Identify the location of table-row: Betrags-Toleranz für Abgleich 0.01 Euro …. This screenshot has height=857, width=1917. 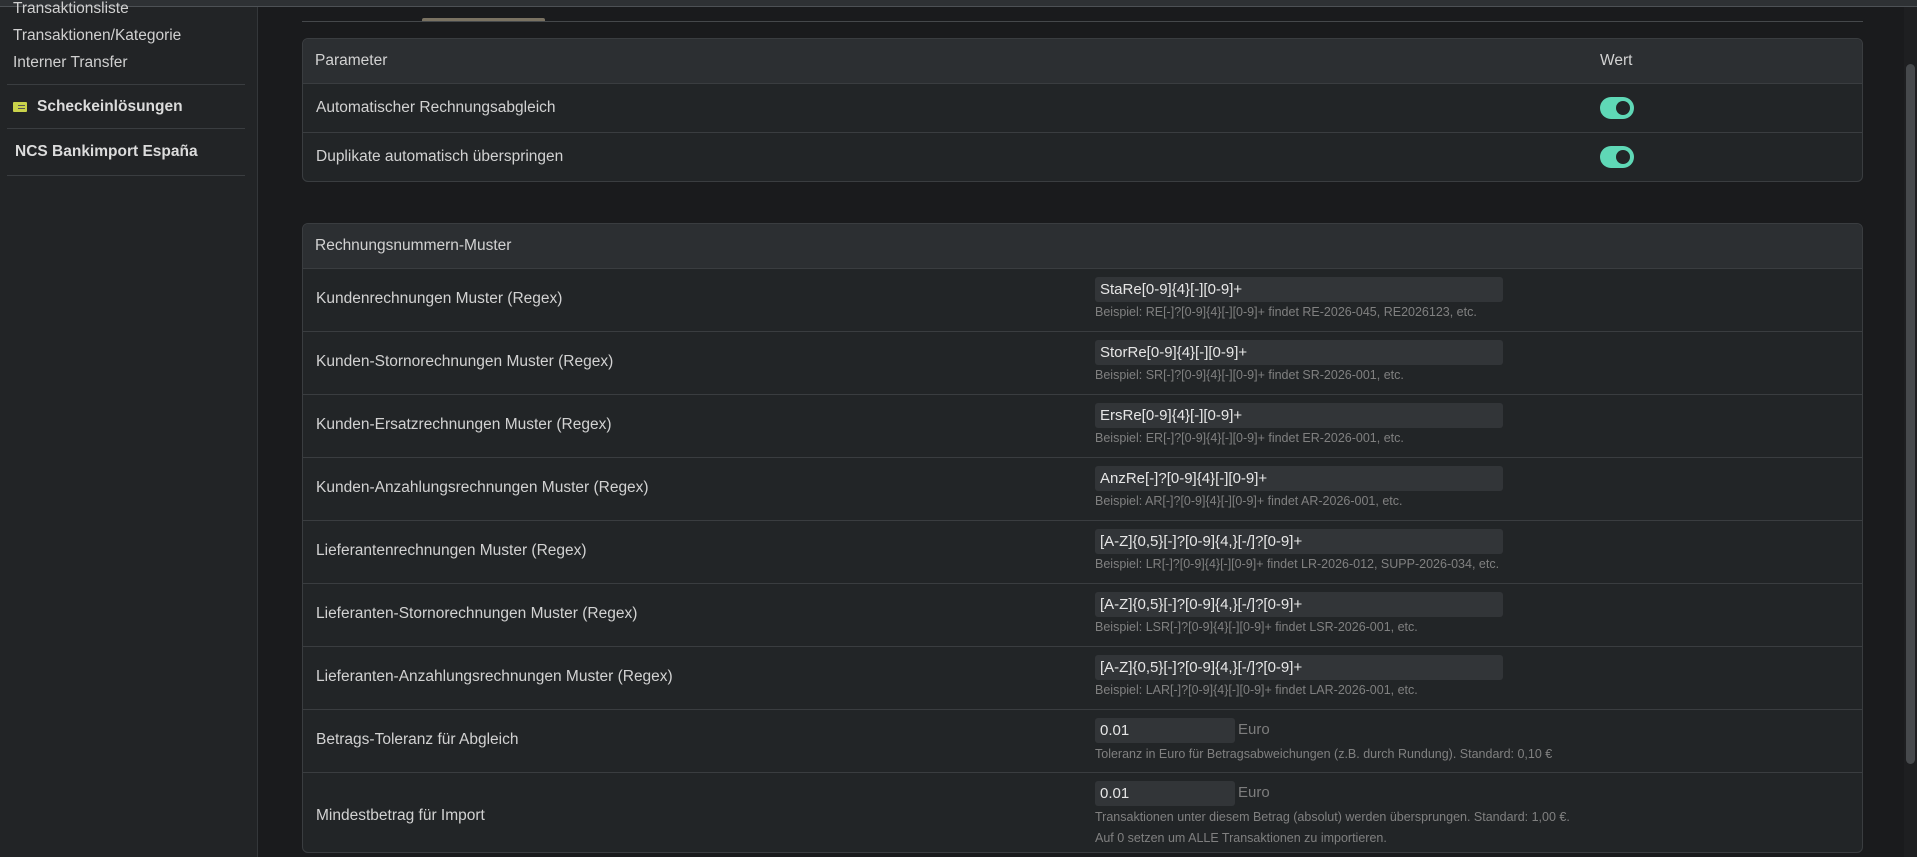
(1082, 741).